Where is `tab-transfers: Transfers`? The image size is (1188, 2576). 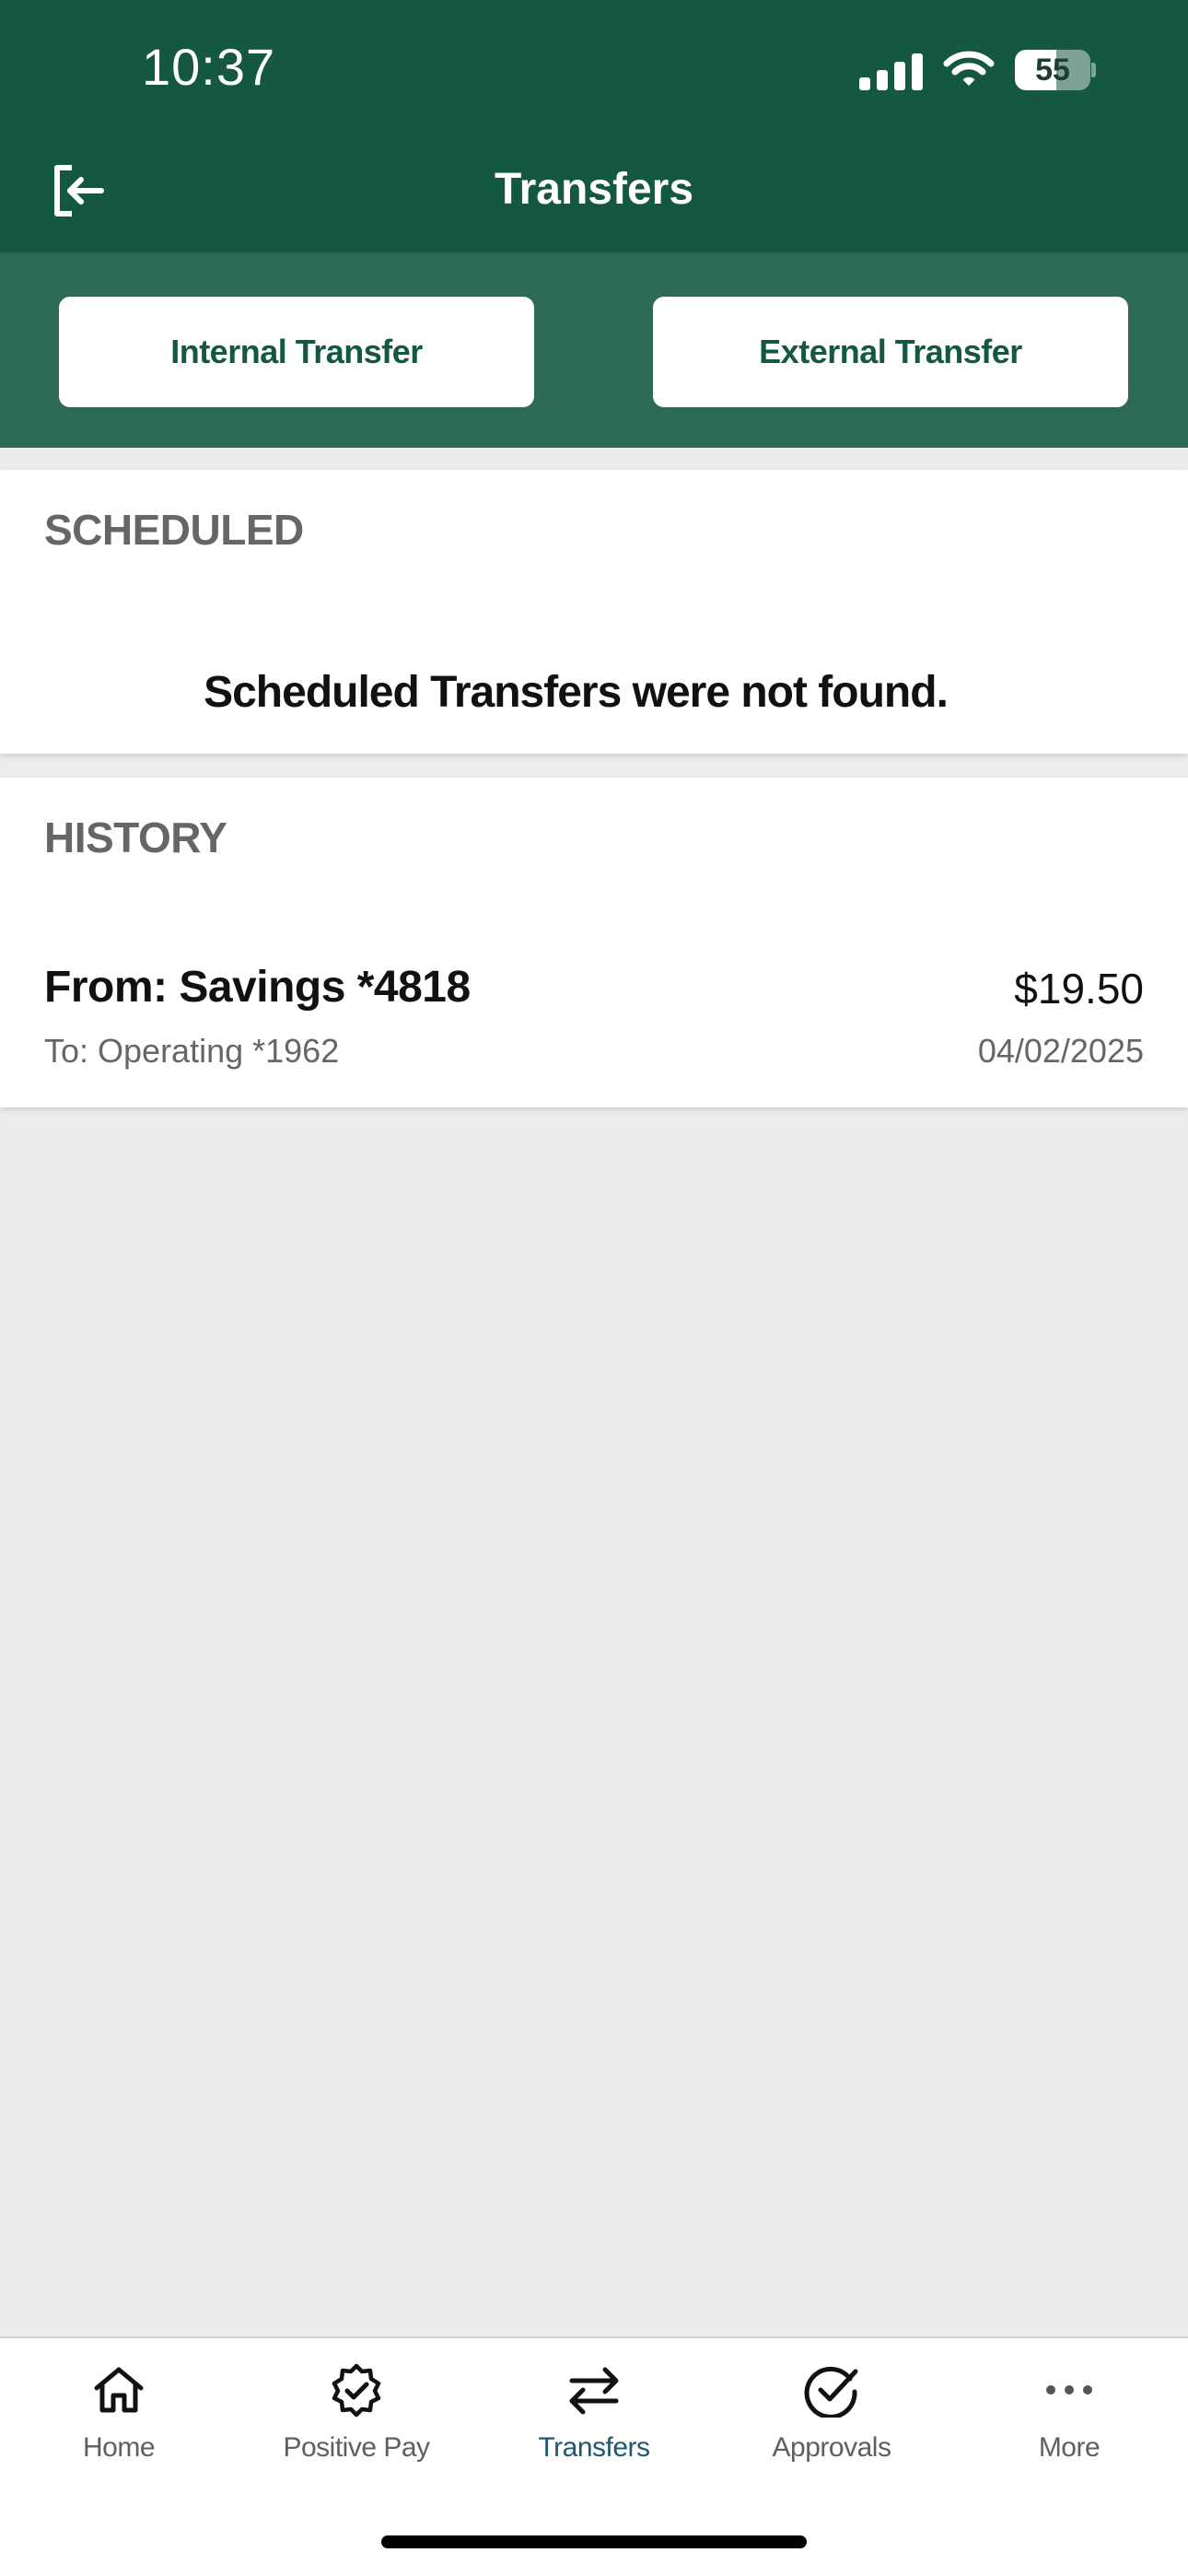 tab-transfers: Transfers is located at coordinates (594, 2421).